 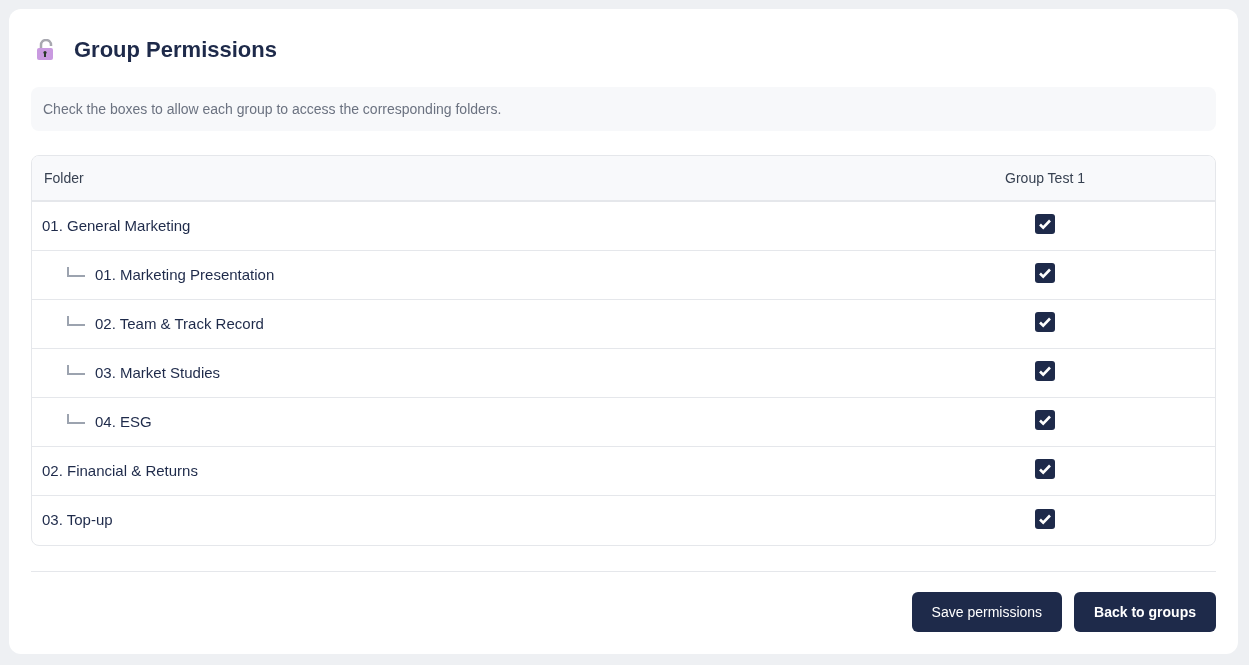 I want to click on folder-name: 03. Market Studies, so click(x=158, y=372).